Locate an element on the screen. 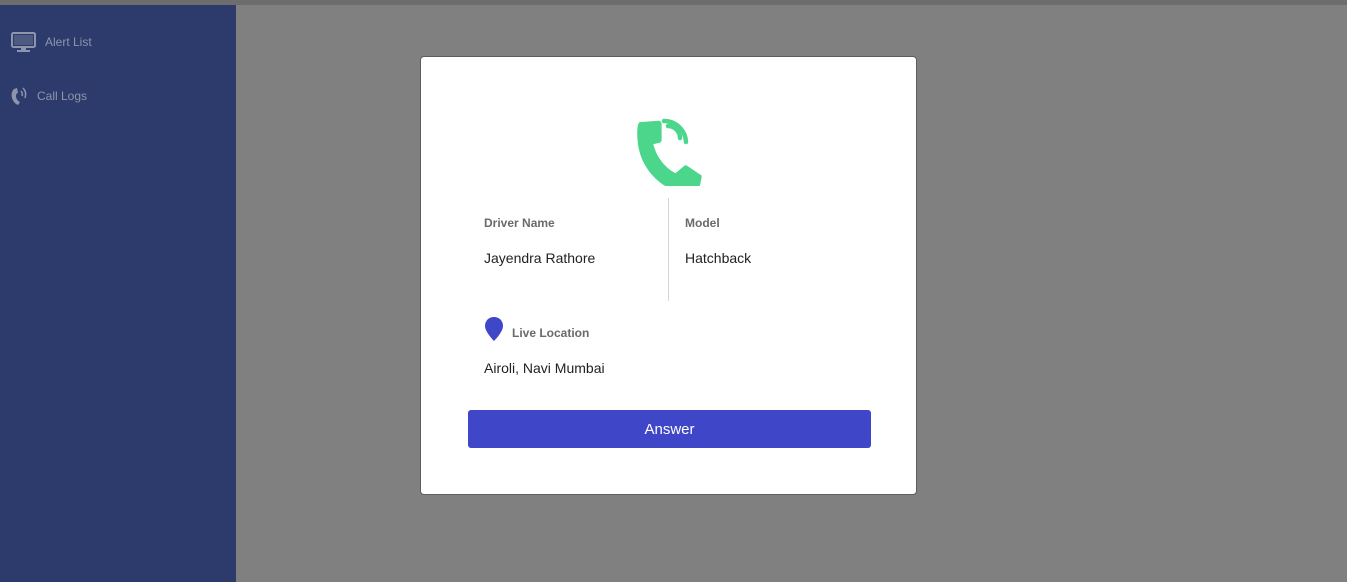  sidebar-item-alert-list: Alert List is located at coordinates (118, 42).